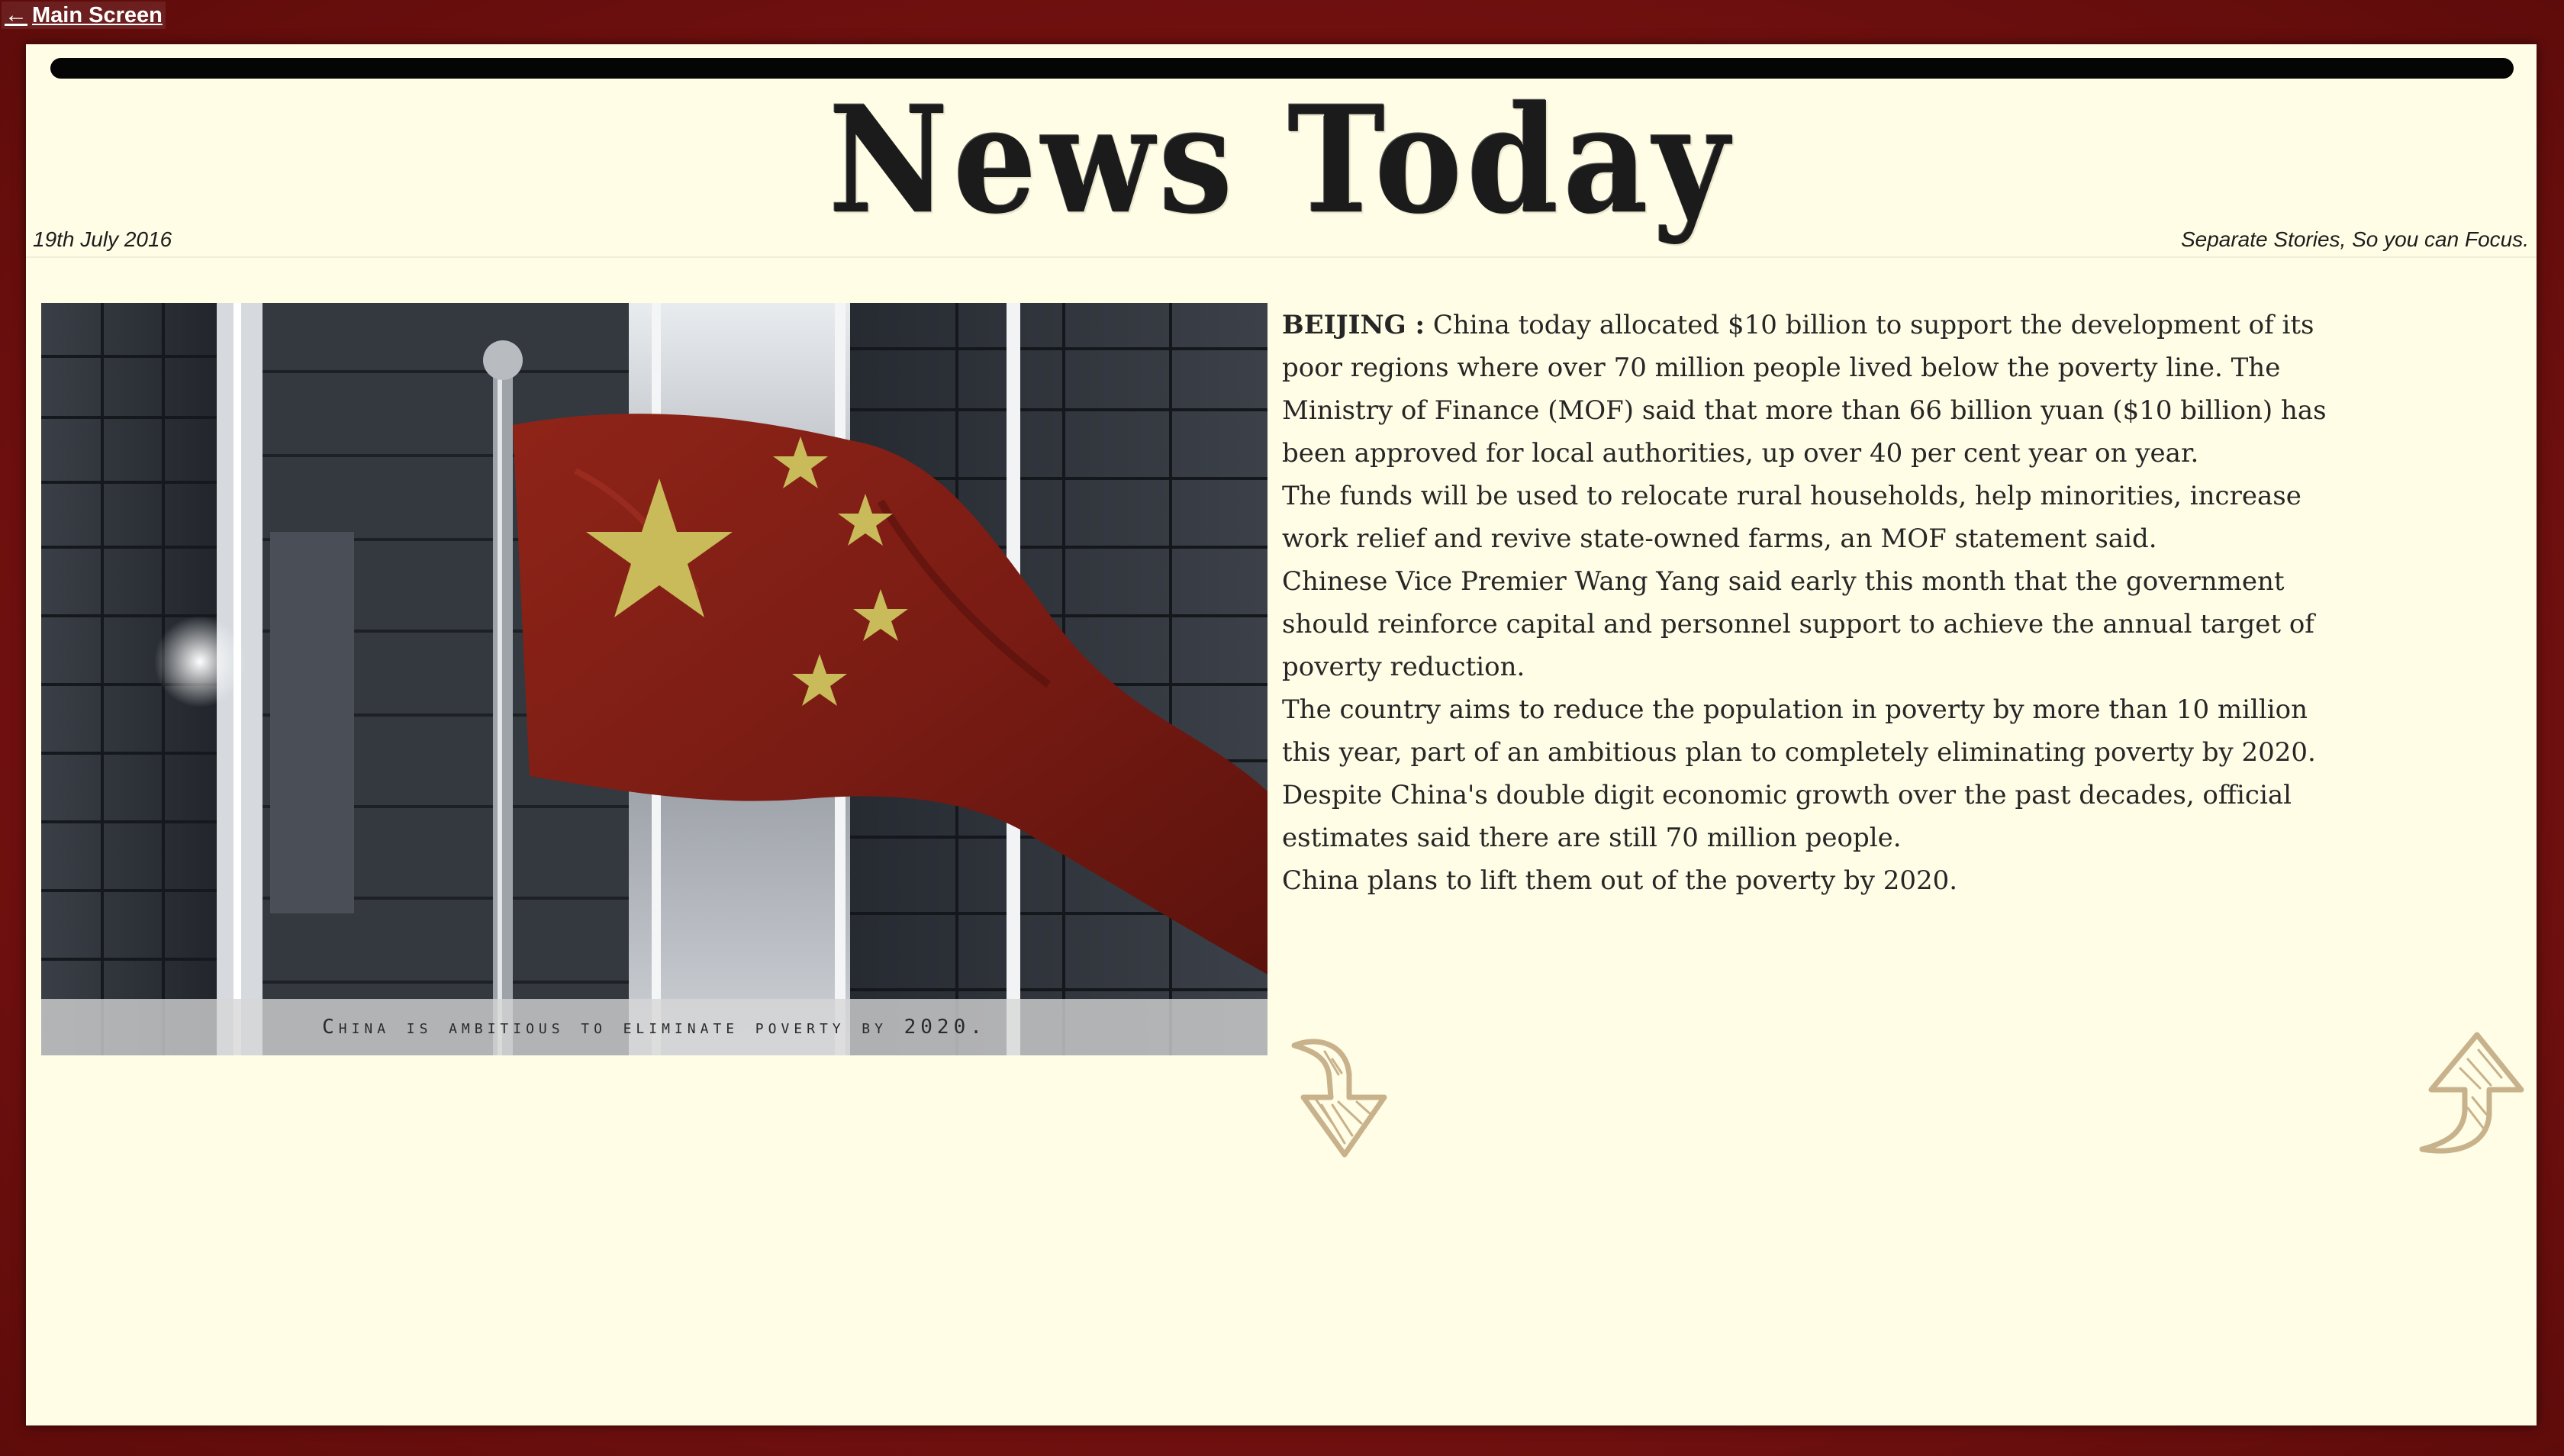 Image resolution: width=2564 pixels, height=1456 pixels. I want to click on main-screen-link: ← Main Screen, so click(84, 15).